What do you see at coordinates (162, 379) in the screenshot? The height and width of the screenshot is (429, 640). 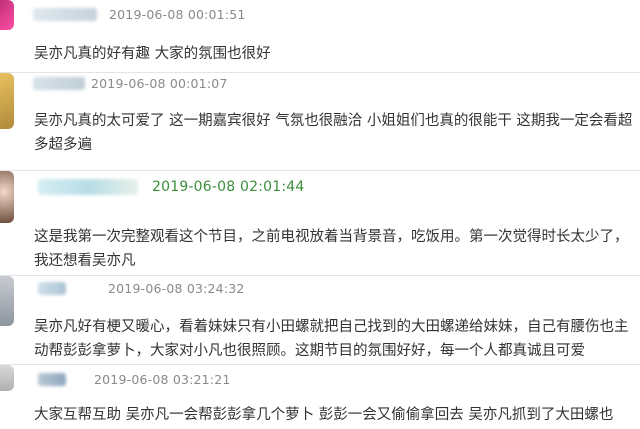 I see `comment-timestamp: 2019-06-08 03:21:21` at bounding box center [162, 379].